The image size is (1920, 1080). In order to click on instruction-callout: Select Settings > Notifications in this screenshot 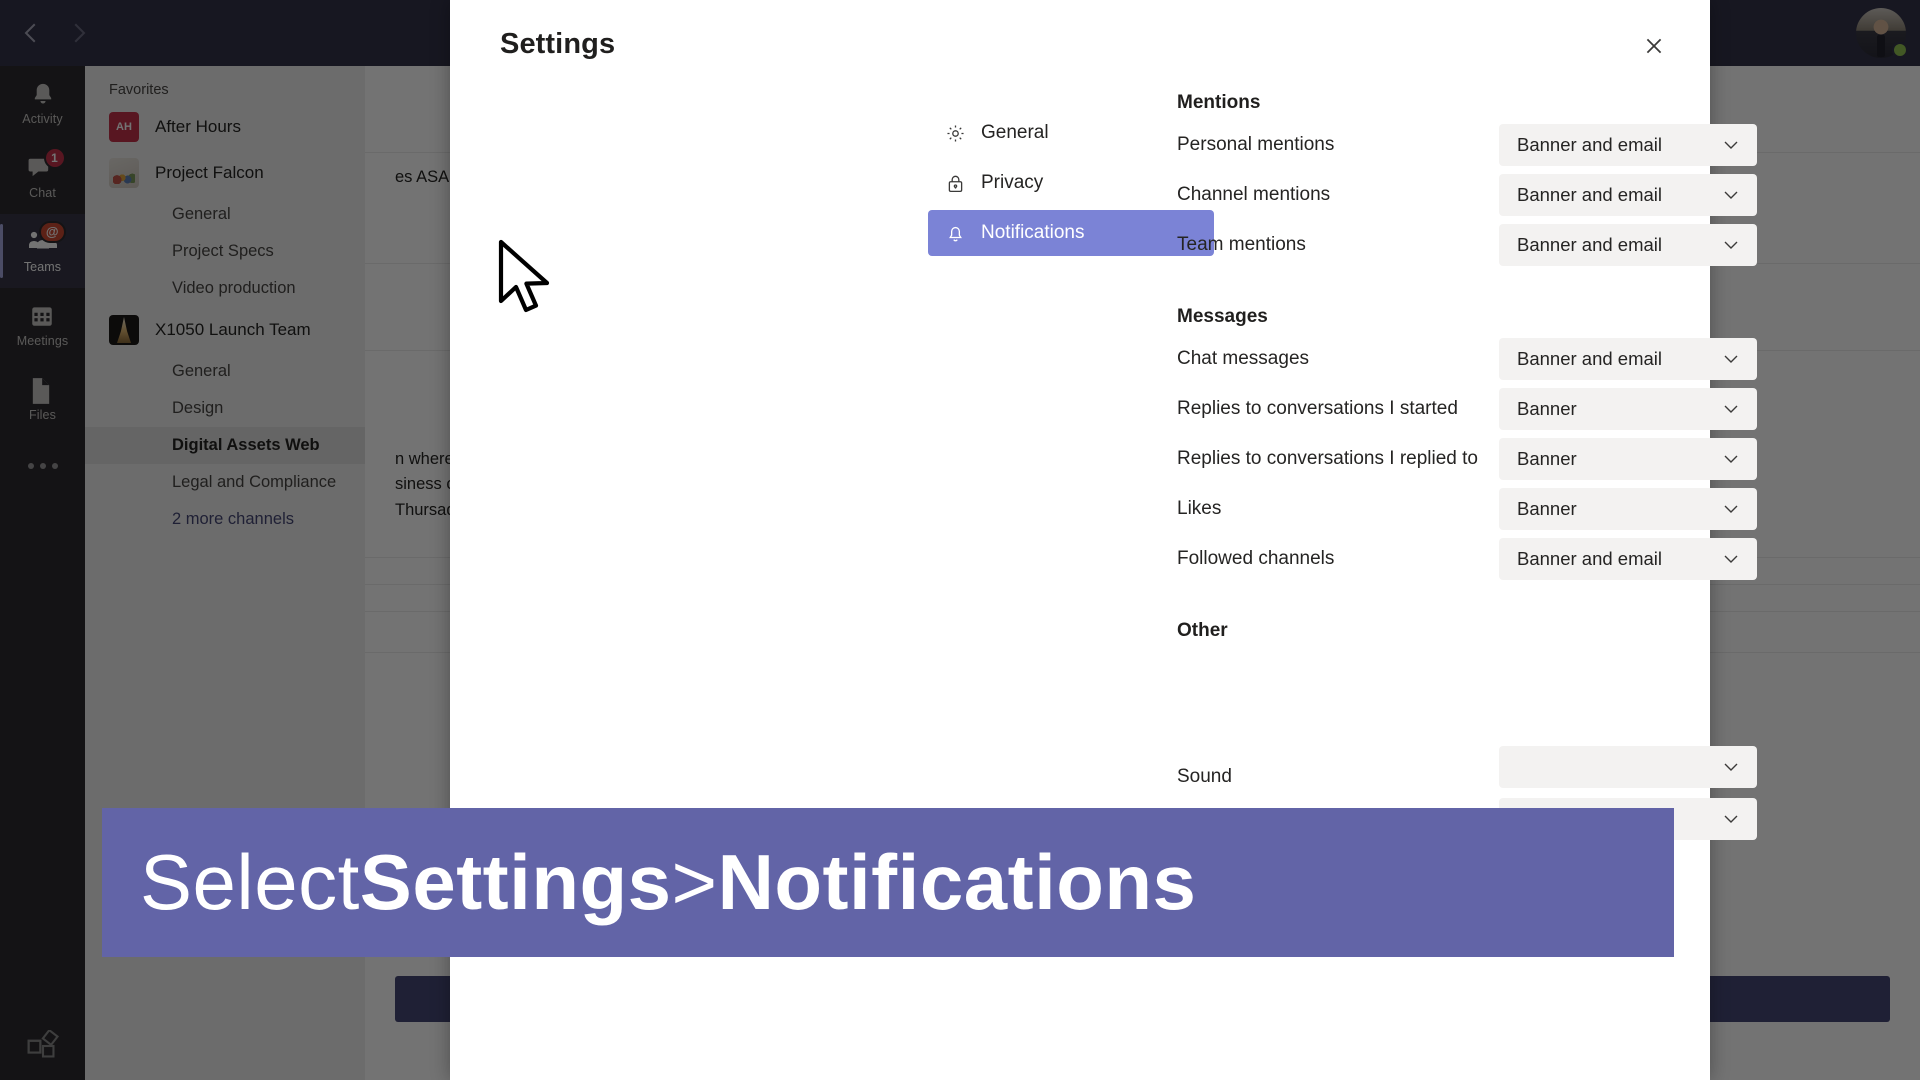, I will do `click(888, 882)`.